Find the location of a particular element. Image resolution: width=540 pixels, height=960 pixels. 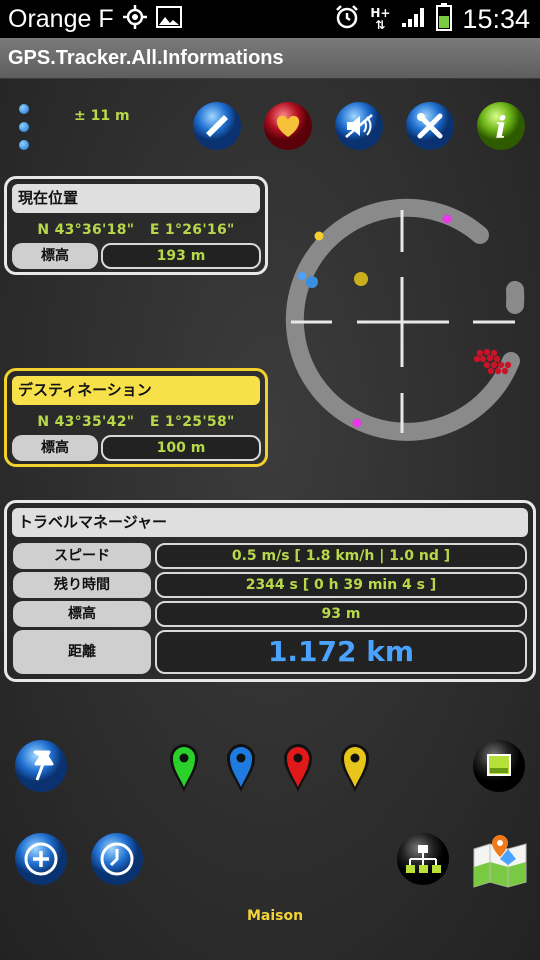

status-clock: 15:34 is located at coordinates (496, 18).